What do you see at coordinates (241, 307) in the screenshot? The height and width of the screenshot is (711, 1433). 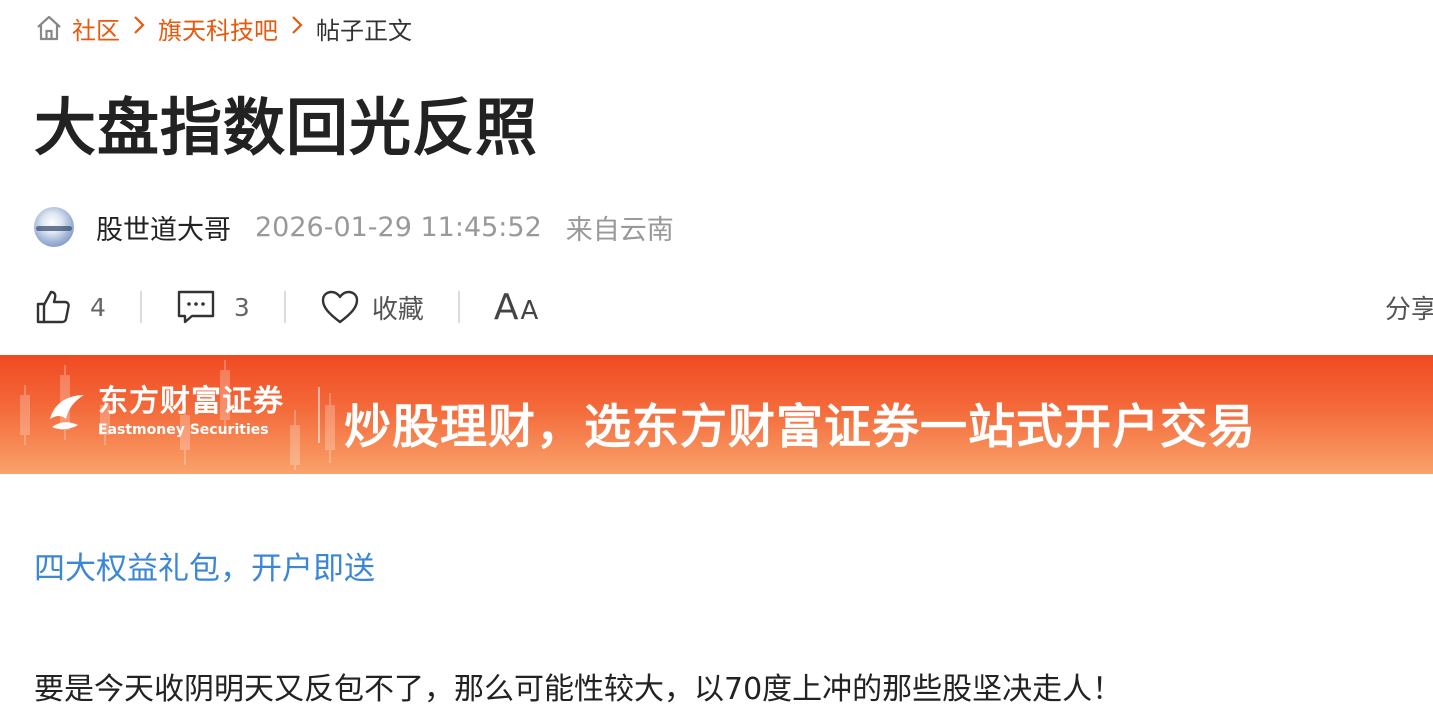 I see `comment-count: 3` at bounding box center [241, 307].